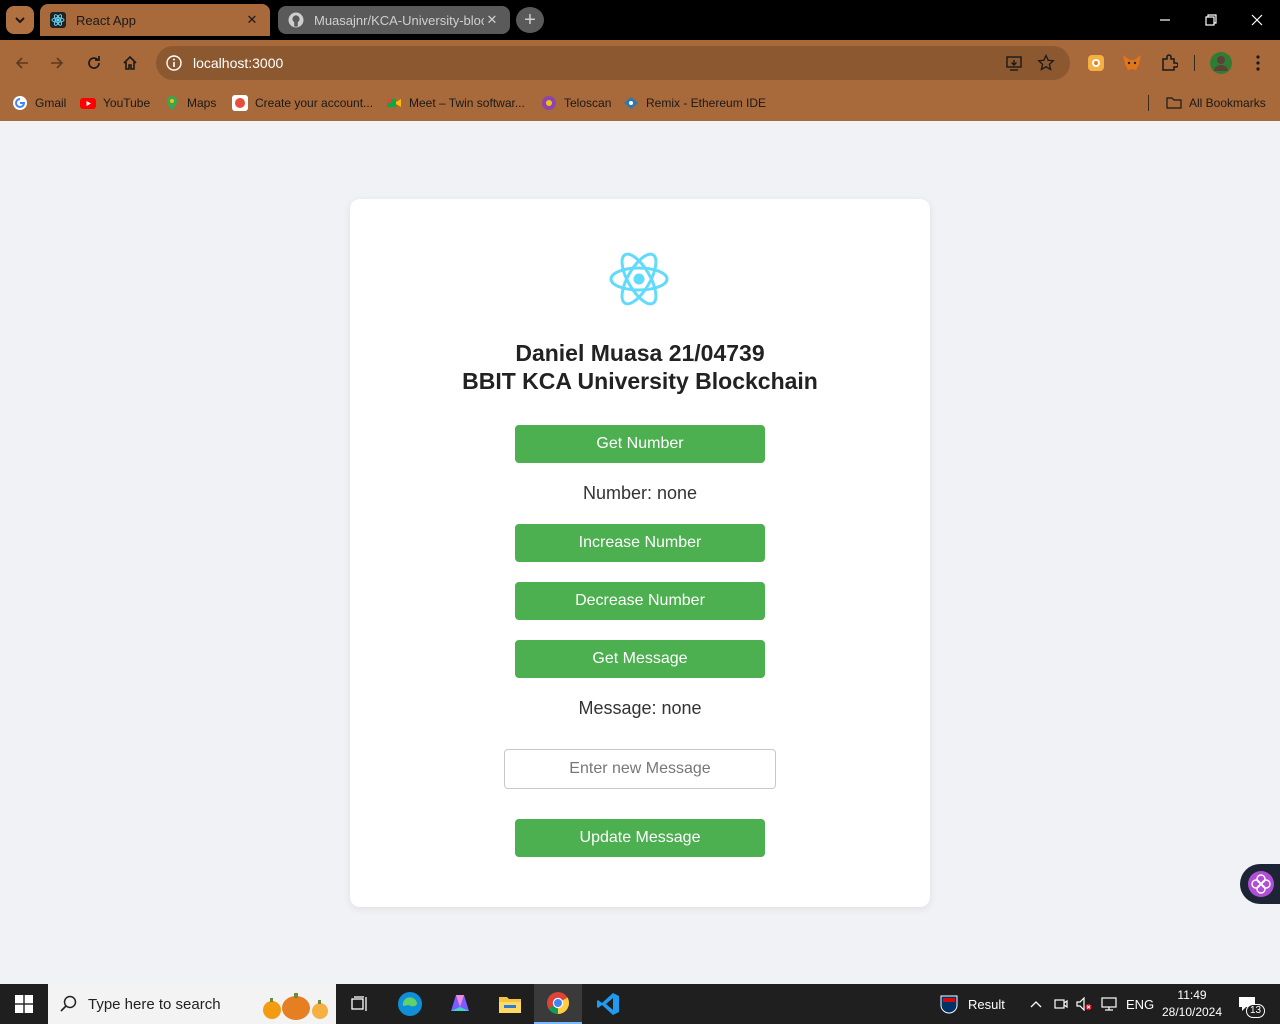 The width and height of the screenshot is (1280, 1024). Describe the element at coordinates (1221, 63) in the screenshot. I see `profile-avatar` at that location.